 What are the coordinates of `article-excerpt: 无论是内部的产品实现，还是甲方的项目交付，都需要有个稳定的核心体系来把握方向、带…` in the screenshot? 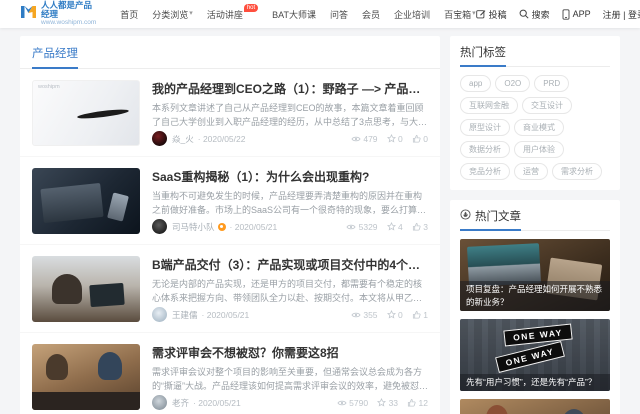 It's located at (287, 291).